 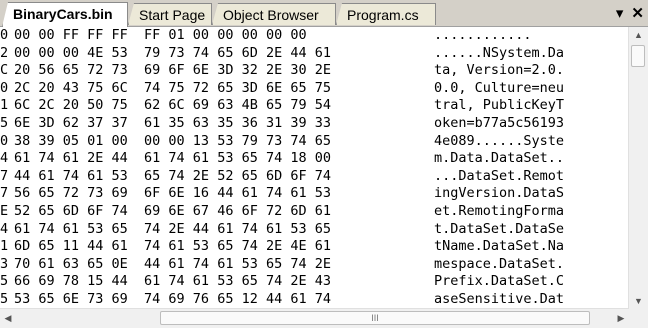 What do you see at coordinates (172, 105) in the screenshot?
I see `hex-row-bytes: 6C 2C 20 50 75 62 6C 69 63 4B 65 79 54` at bounding box center [172, 105].